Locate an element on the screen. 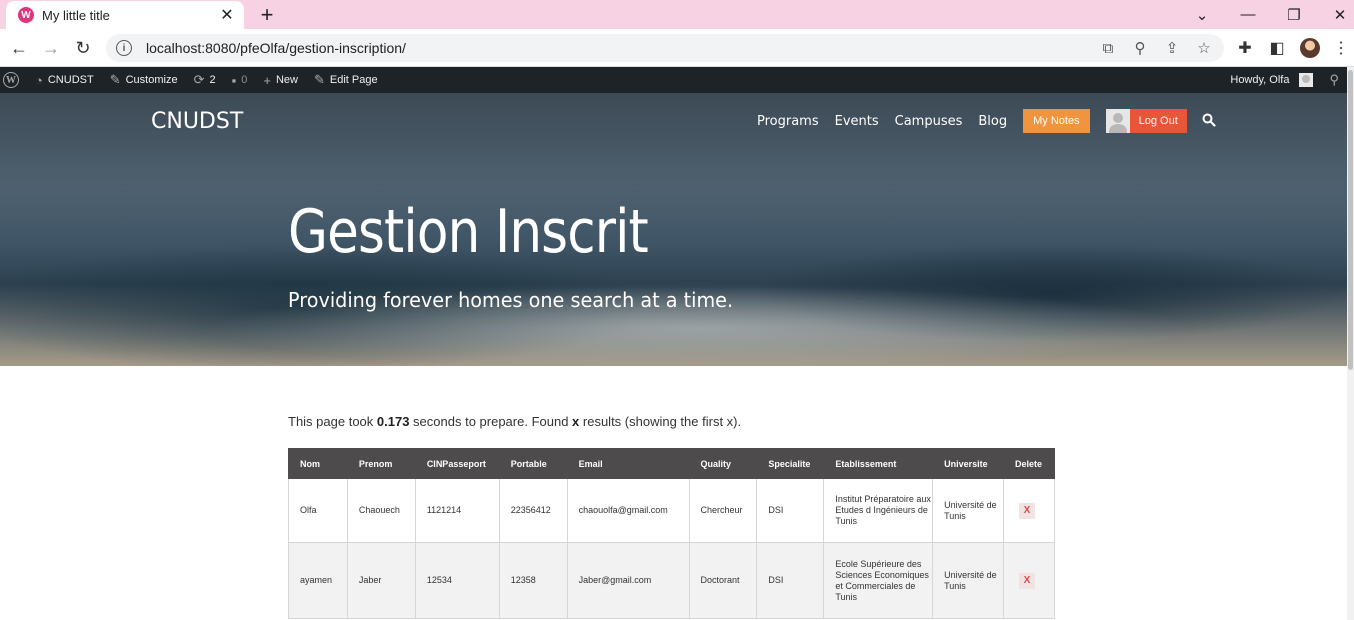 The height and width of the screenshot is (620, 1354). adminbar-site-link: ◔ CNUDST is located at coordinates (64, 80).